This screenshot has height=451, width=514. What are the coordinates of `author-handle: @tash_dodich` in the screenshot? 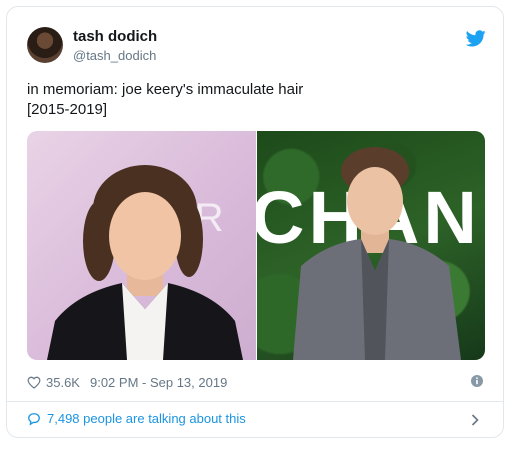 It's located at (114, 55).